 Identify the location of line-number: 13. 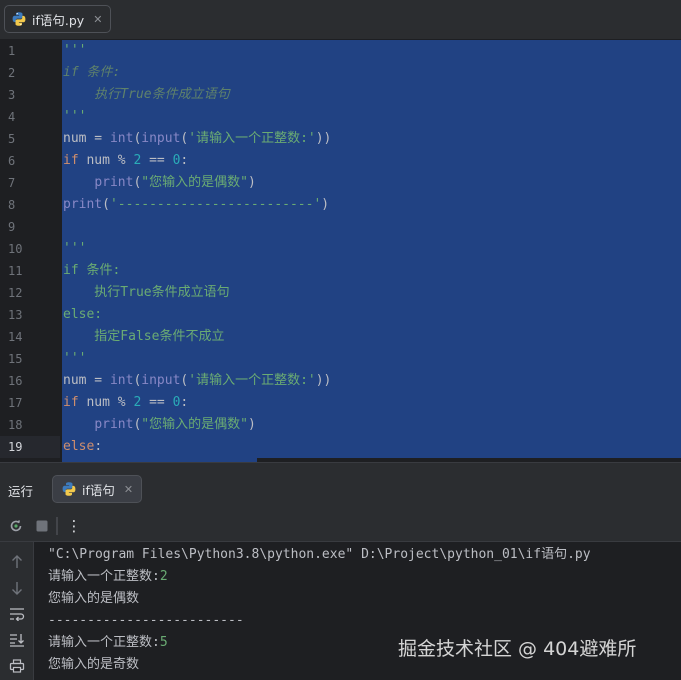
(15, 315).